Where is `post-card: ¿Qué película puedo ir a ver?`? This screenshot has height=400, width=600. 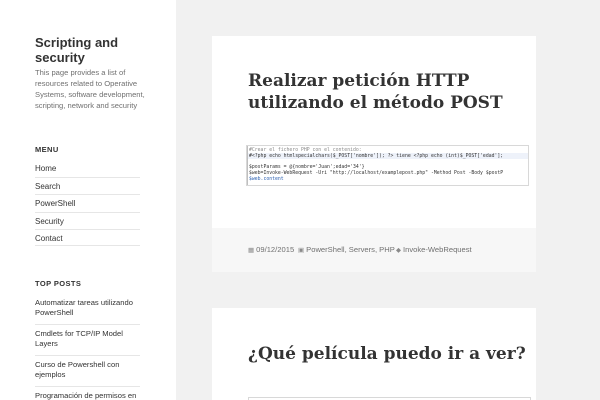 post-card: ¿Qué película puedo ir a ver? is located at coordinates (374, 354).